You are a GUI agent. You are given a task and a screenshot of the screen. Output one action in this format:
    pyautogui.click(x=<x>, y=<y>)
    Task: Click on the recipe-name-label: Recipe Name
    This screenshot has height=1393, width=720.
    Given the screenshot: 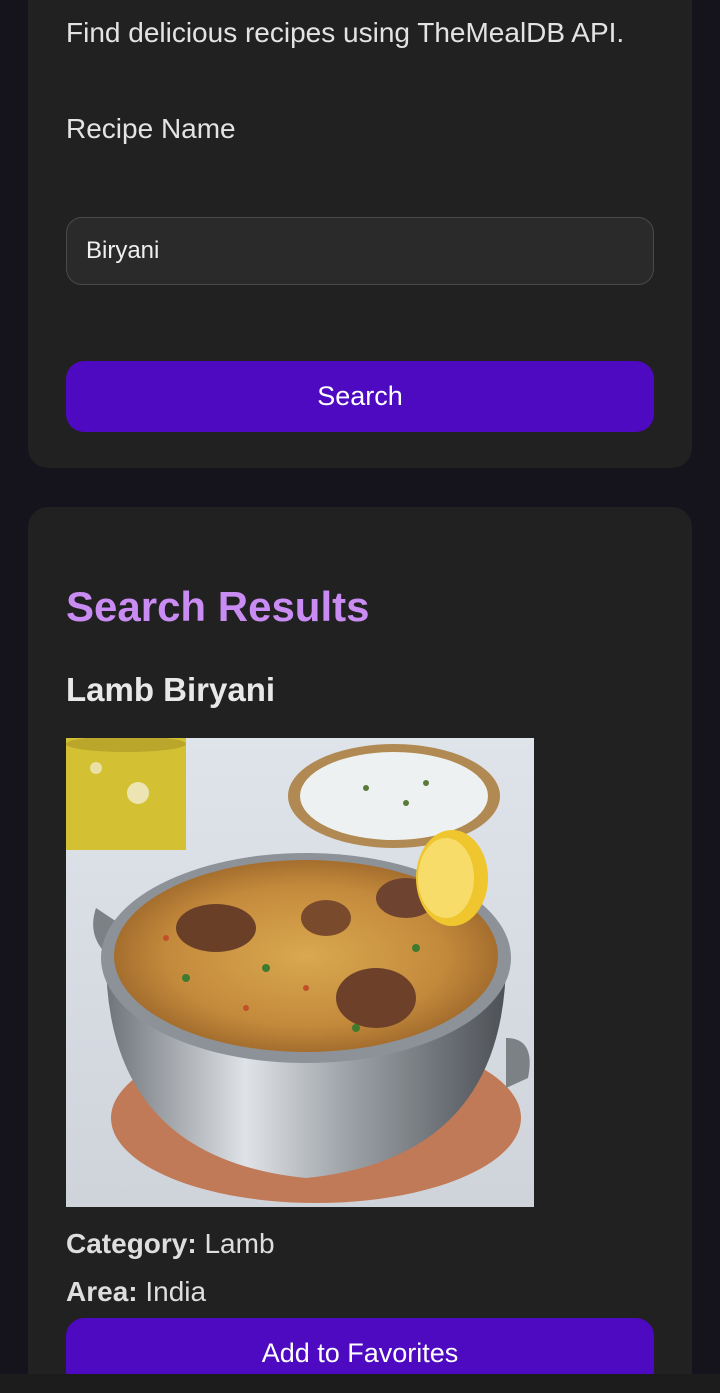 What is the action you would take?
    pyautogui.click(x=151, y=128)
    